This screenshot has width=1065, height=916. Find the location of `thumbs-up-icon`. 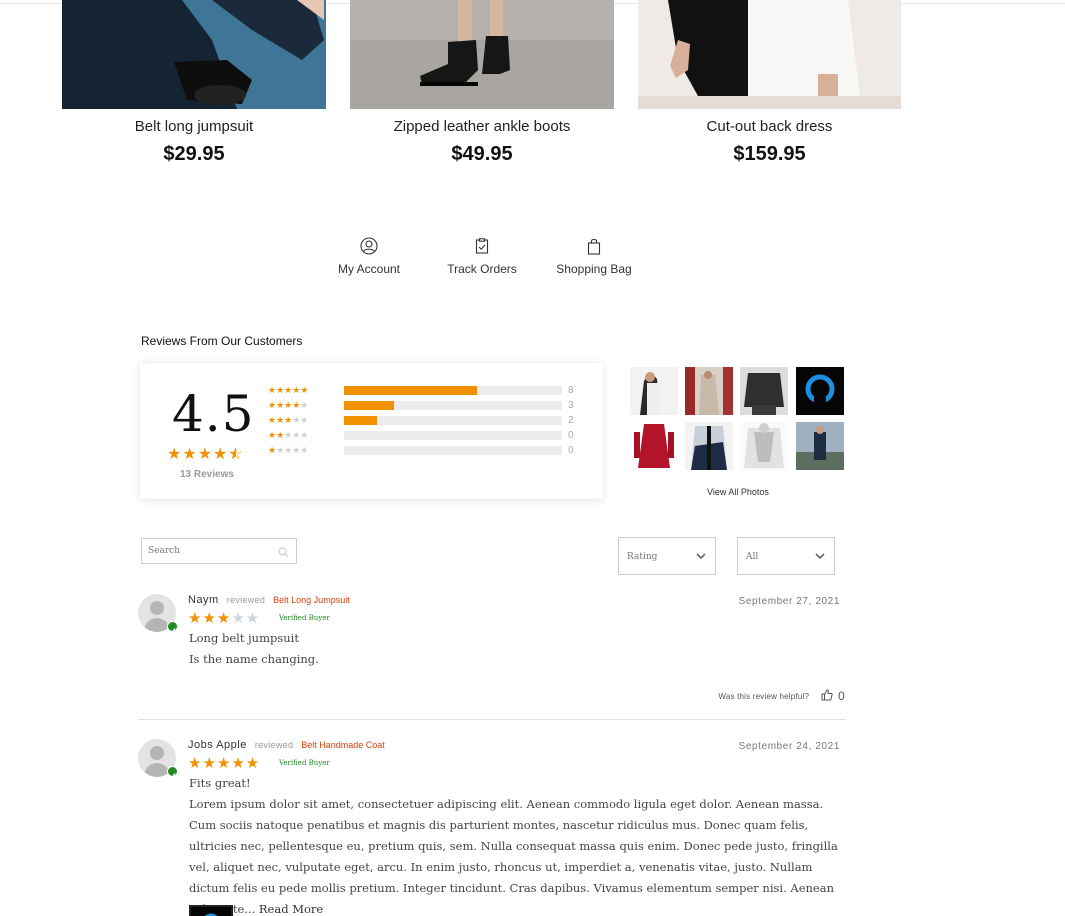

thumbs-up-icon is located at coordinates (827, 696).